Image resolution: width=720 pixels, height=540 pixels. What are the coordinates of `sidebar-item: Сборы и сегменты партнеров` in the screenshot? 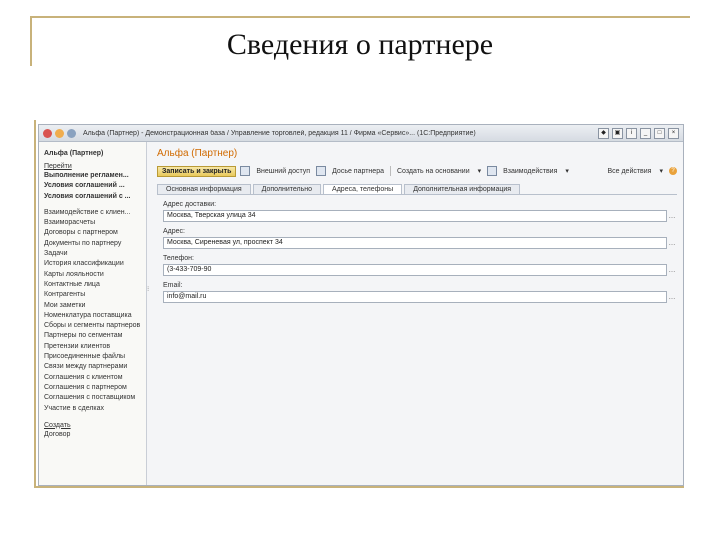 It's located at (92, 326).